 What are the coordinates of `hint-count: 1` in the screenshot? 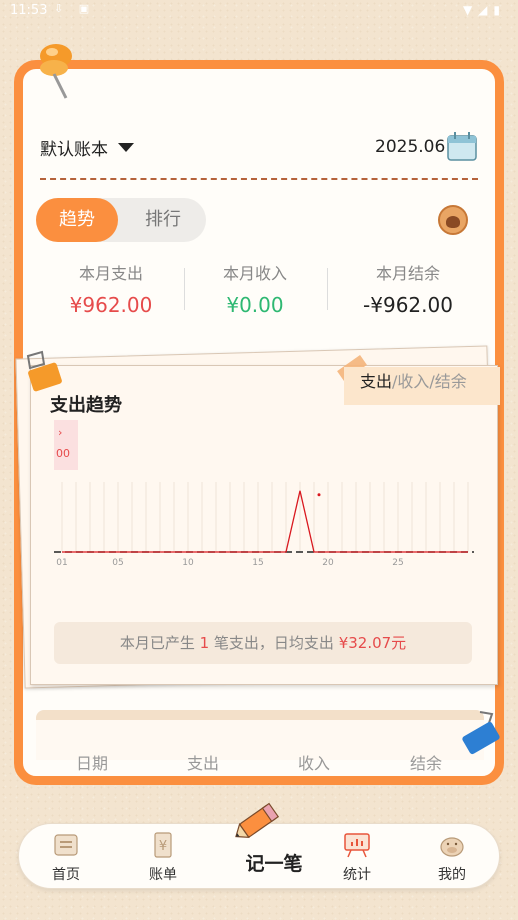 It's located at (204, 643).